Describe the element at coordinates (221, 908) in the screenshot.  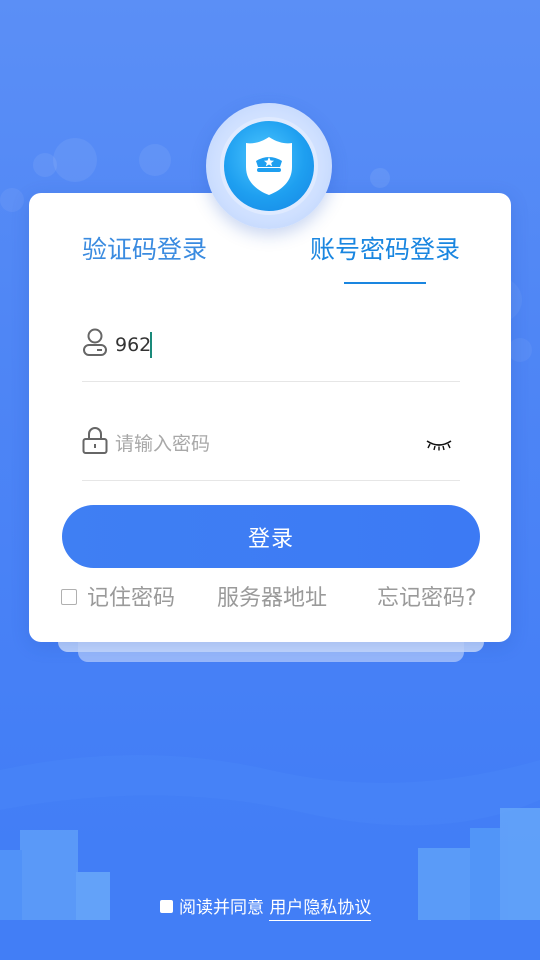
I see `agree-label: 阅读并同意` at that location.